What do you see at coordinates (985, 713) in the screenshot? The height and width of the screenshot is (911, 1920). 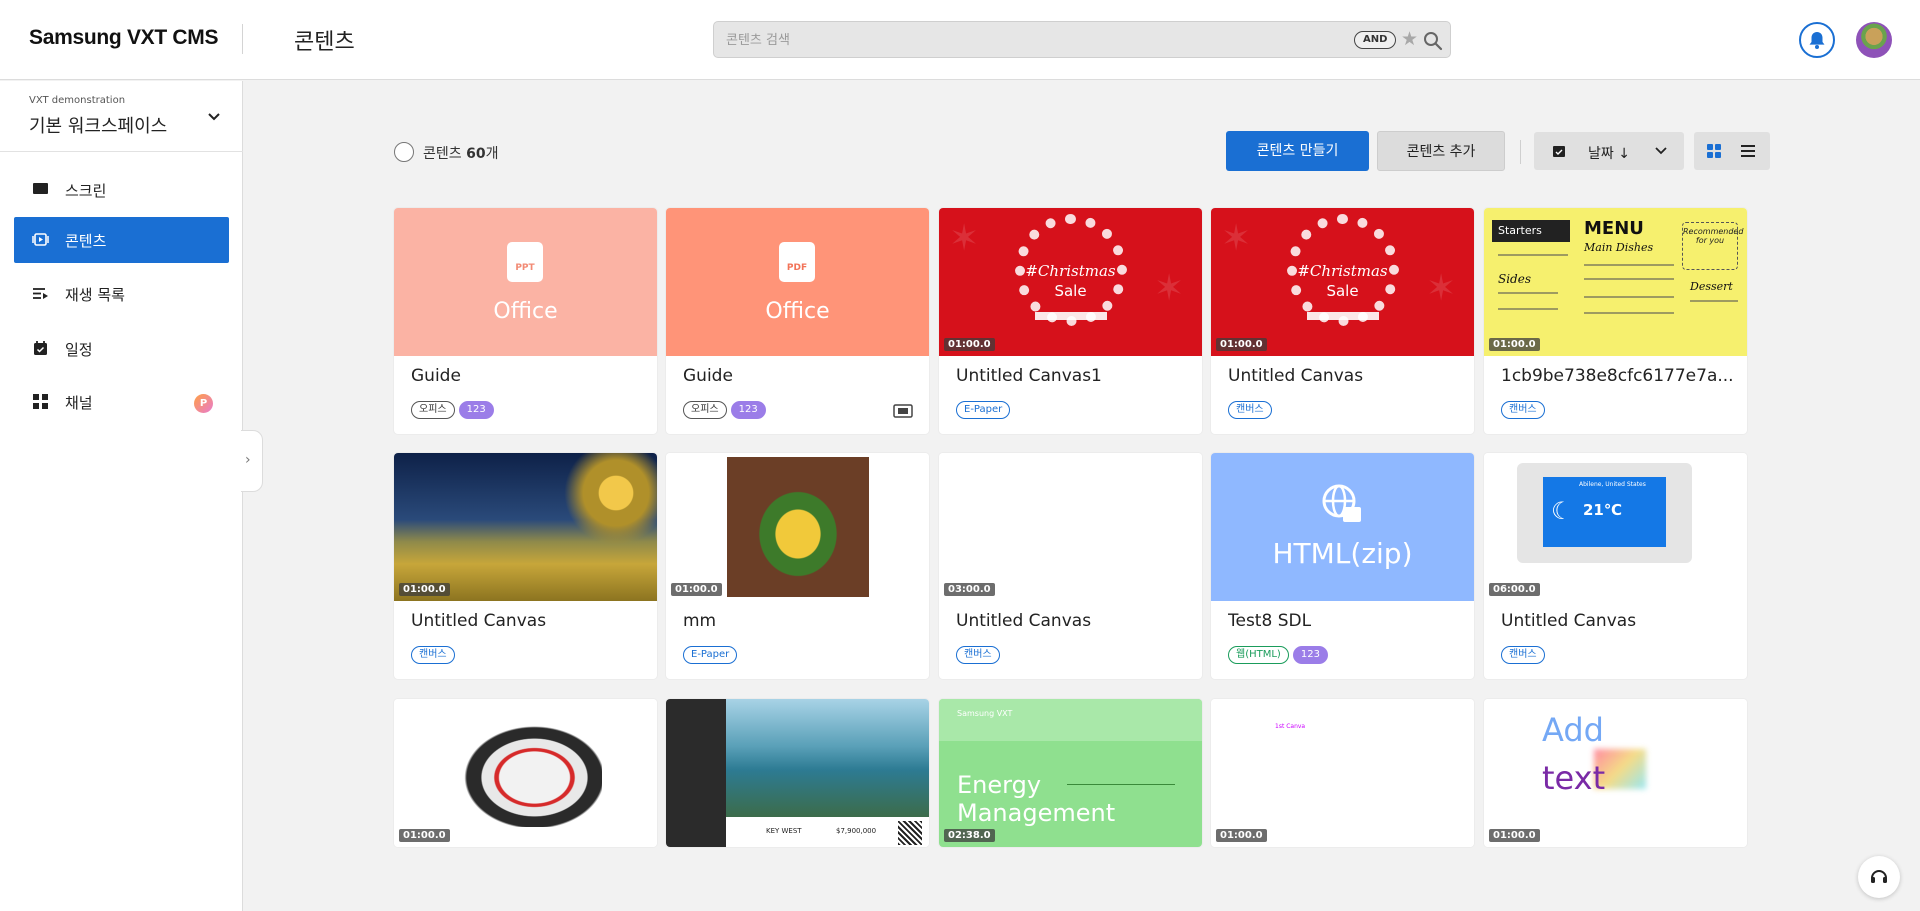 I see `thumb-text: Samsung VXT` at bounding box center [985, 713].